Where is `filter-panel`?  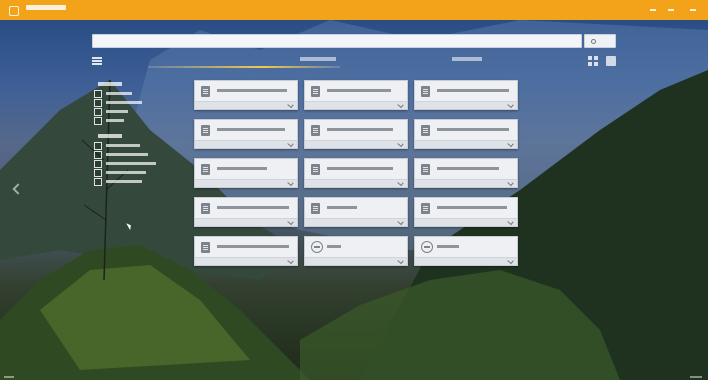
filter-panel is located at coordinates (138, 142).